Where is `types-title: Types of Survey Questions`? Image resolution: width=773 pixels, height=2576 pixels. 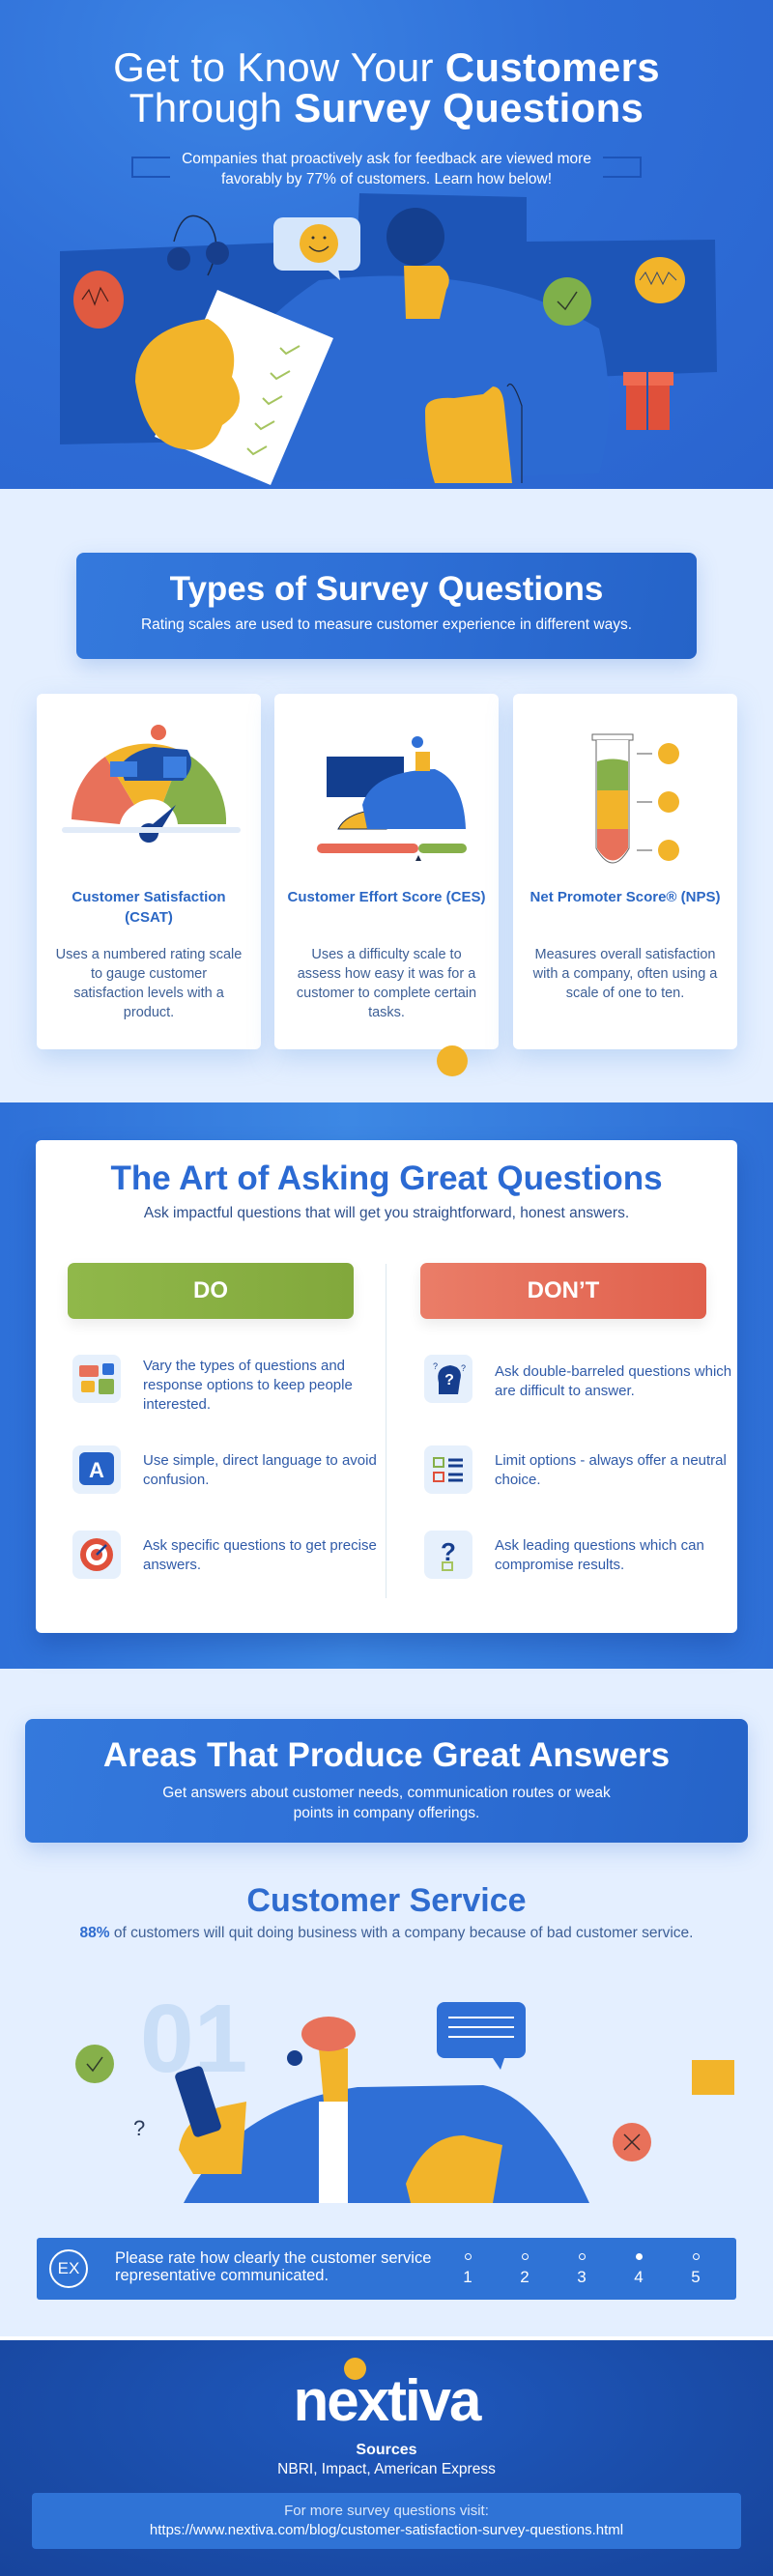
types-title: Types of Survey Questions is located at coordinates (386, 589).